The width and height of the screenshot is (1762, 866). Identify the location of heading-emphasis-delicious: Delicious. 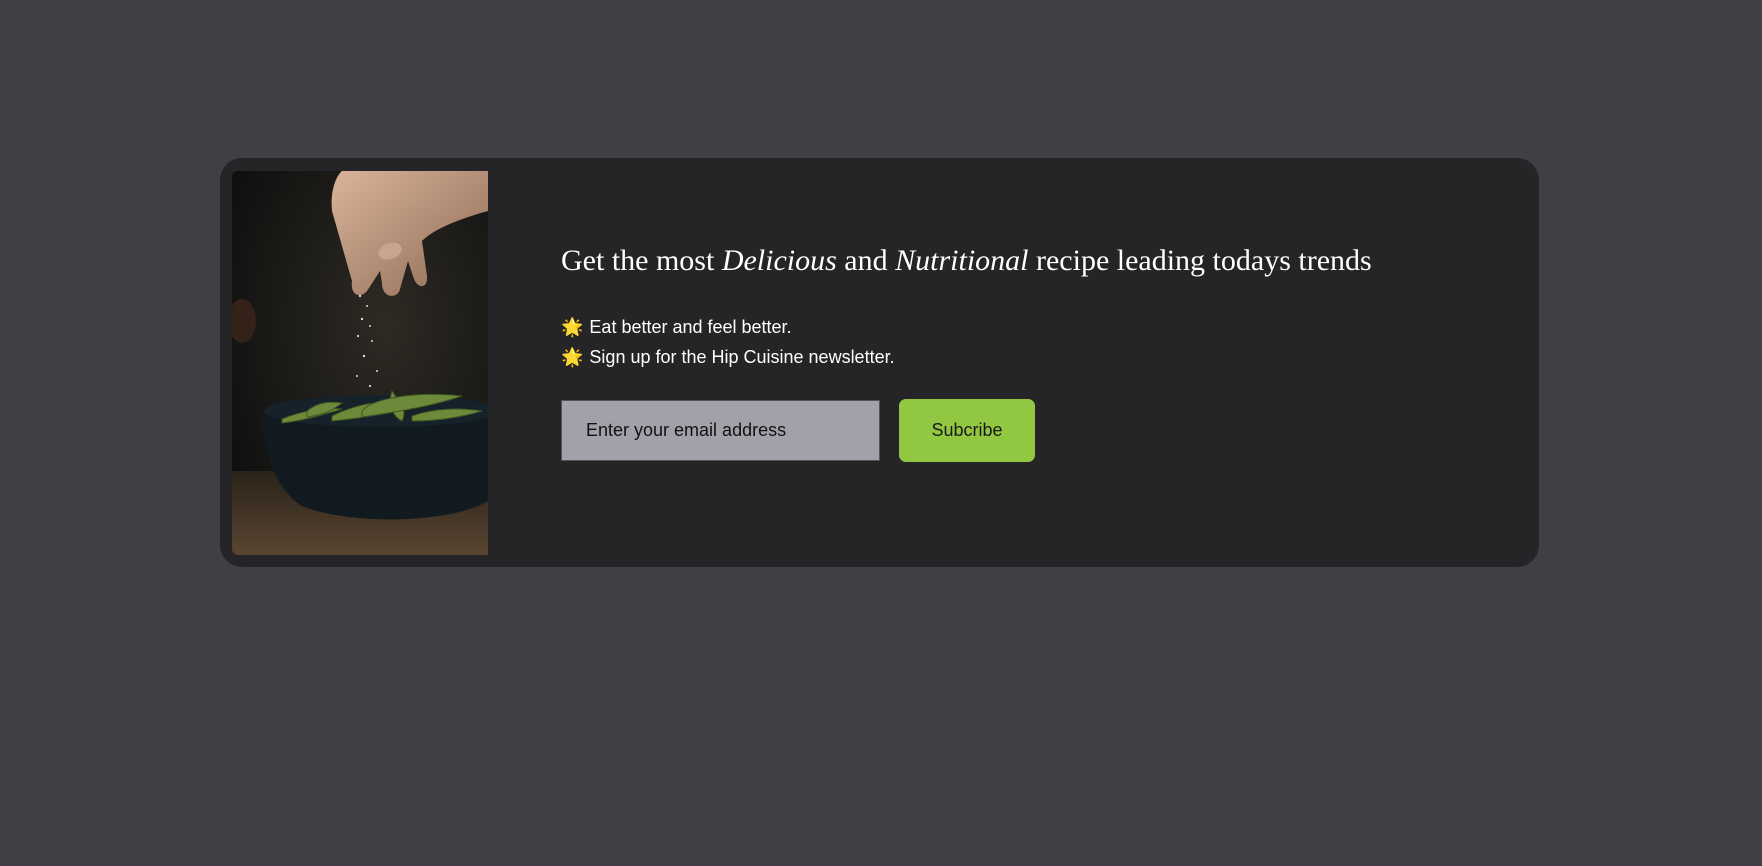
(779, 260).